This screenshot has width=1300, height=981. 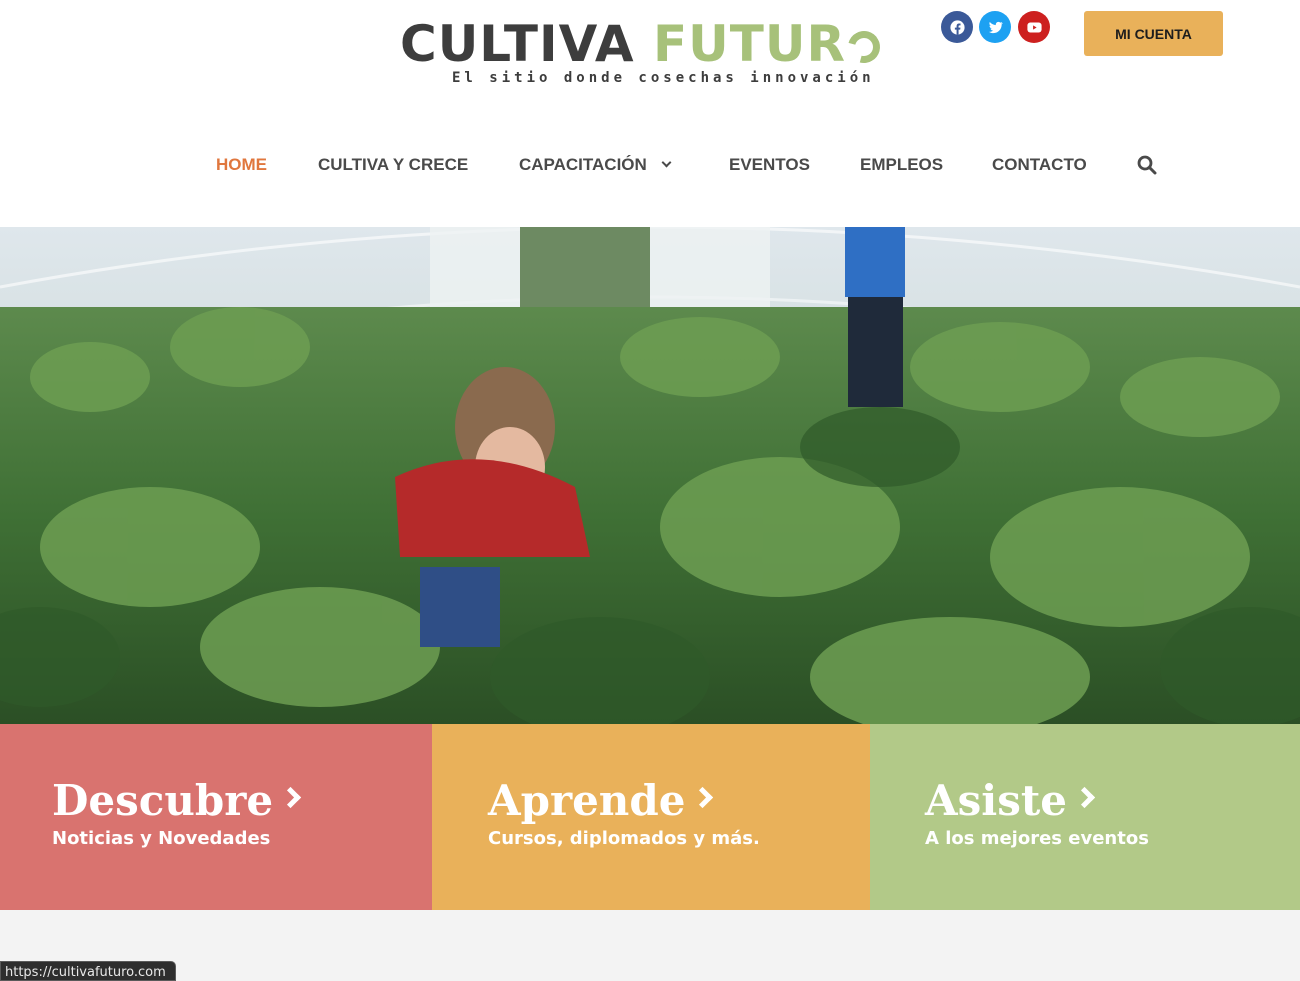 I want to click on card-asiste-title-text: Asiste, so click(x=996, y=800).